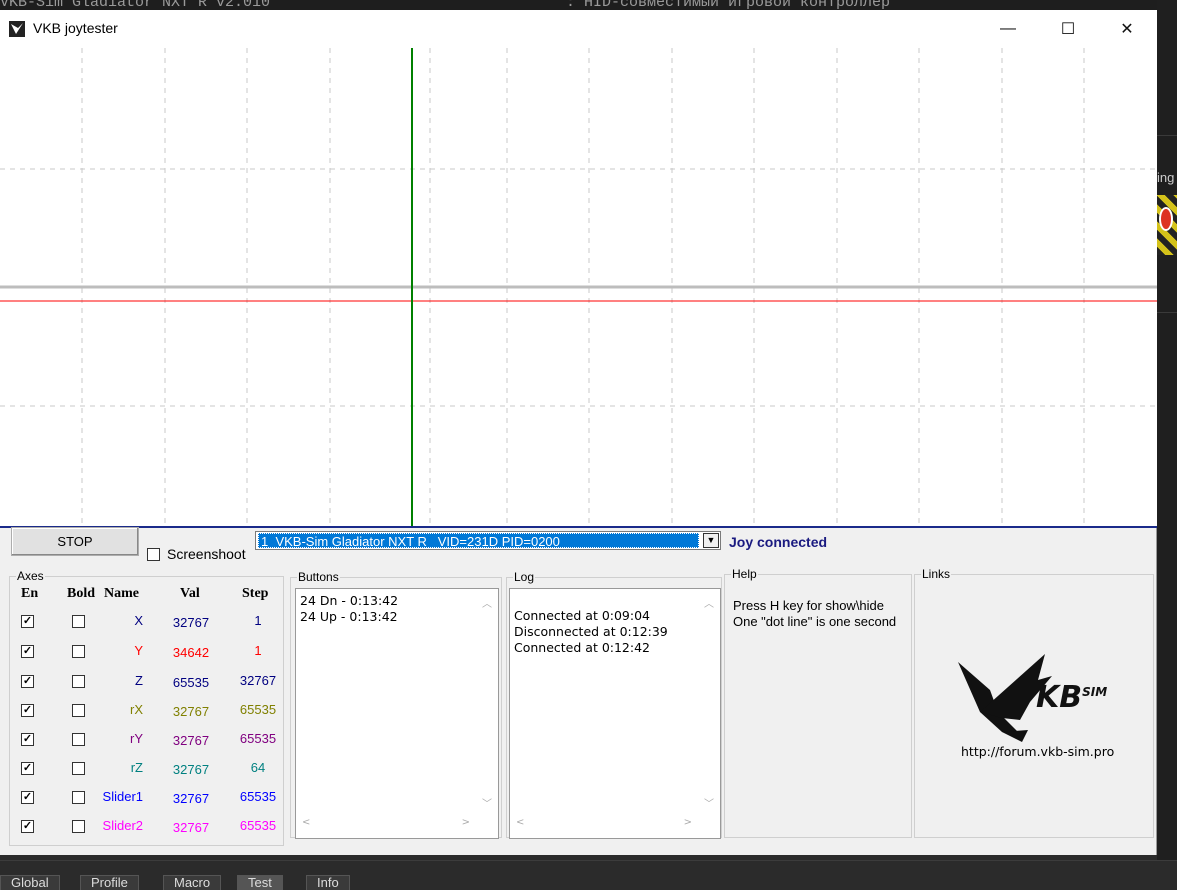 Image resolution: width=1177 pixels, height=890 pixels. I want to click on minimize-button: —, so click(1008, 29).